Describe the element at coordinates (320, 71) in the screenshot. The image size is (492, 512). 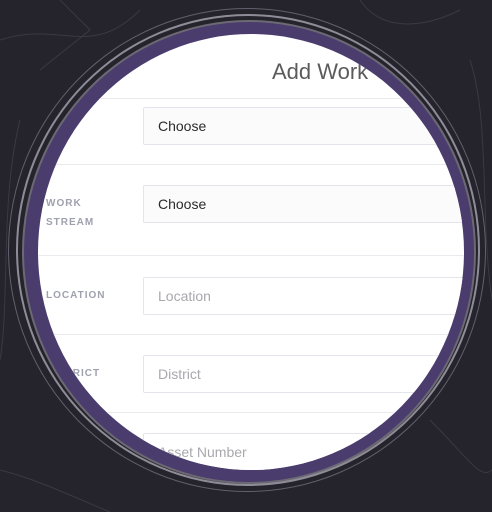
I see `form-title: Add Work` at that location.